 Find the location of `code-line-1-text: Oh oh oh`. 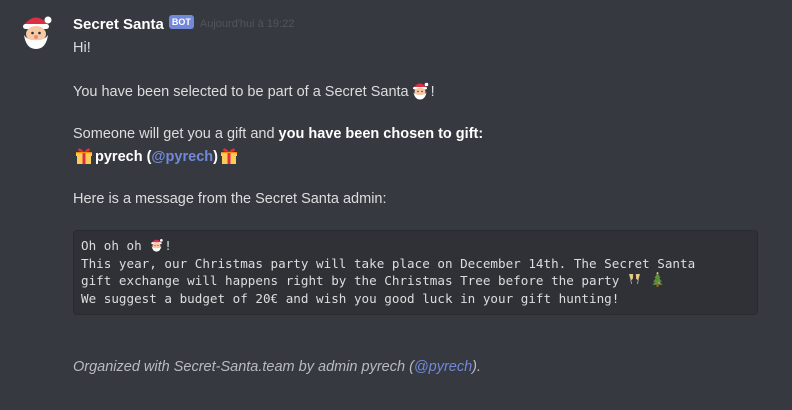

code-line-1-text: Oh oh oh is located at coordinates (115, 245).